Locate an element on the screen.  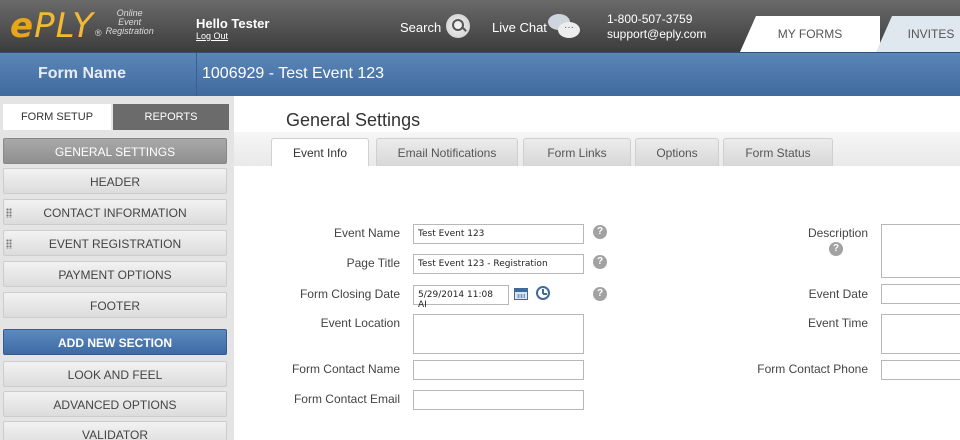
form-header: Form Name 1006929 - Test Event 123 is located at coordinates (480, 74).